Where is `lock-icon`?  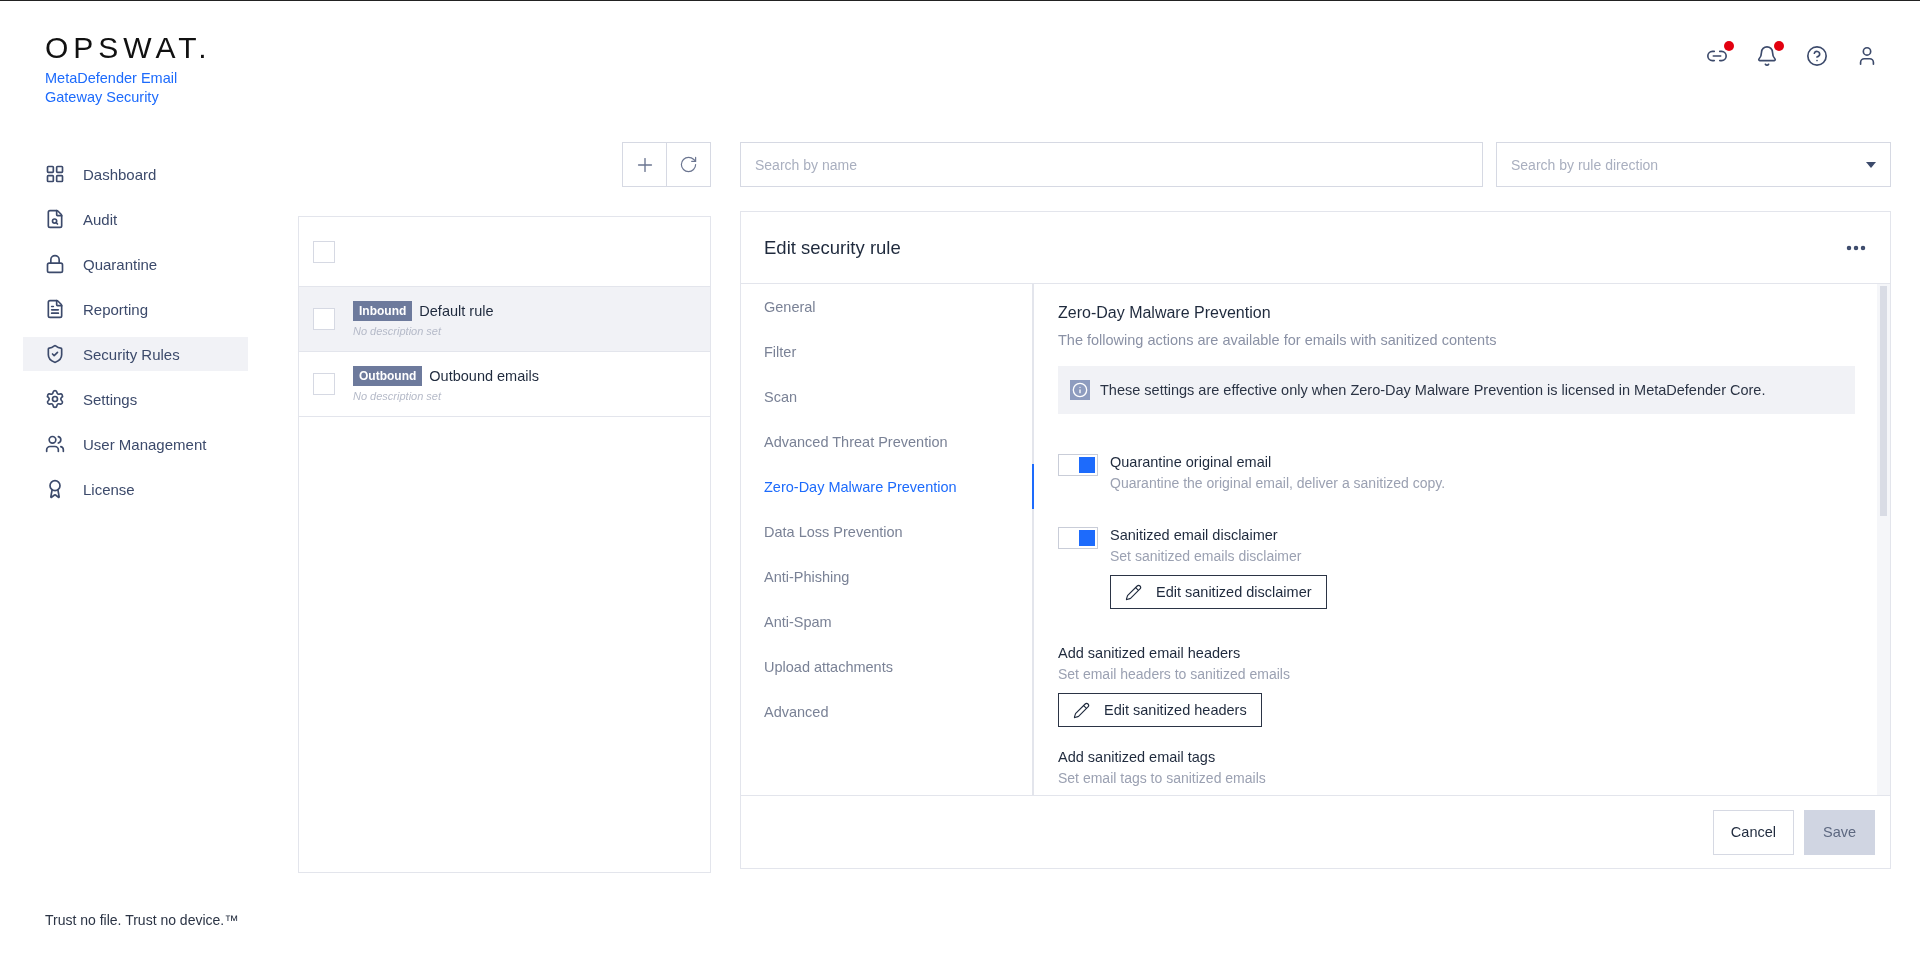
lock-icon is located at coordinates (55, 264).